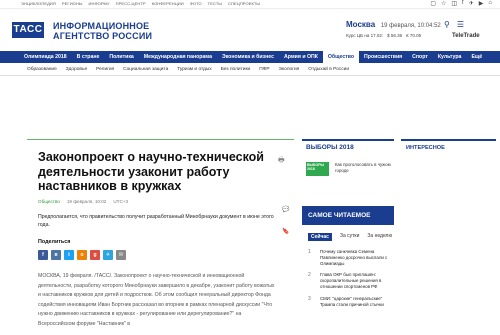 This screenshot has height=335, width=500. Describe the element at coordinates (395, 35) in the screenshot. I see `usd-rate: $ 56.36` at that location.